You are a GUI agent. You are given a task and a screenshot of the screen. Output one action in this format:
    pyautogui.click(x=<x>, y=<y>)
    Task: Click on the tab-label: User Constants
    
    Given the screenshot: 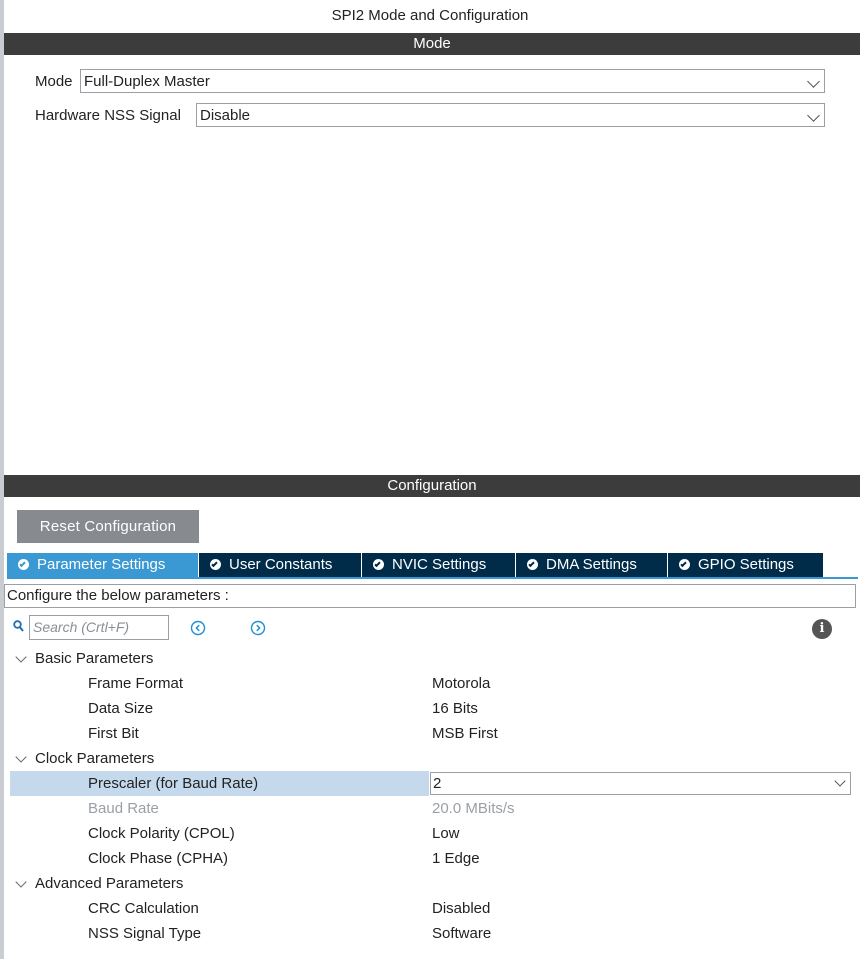 What is the action you would take?
    pyautogui.click(x=281, y=564)
    